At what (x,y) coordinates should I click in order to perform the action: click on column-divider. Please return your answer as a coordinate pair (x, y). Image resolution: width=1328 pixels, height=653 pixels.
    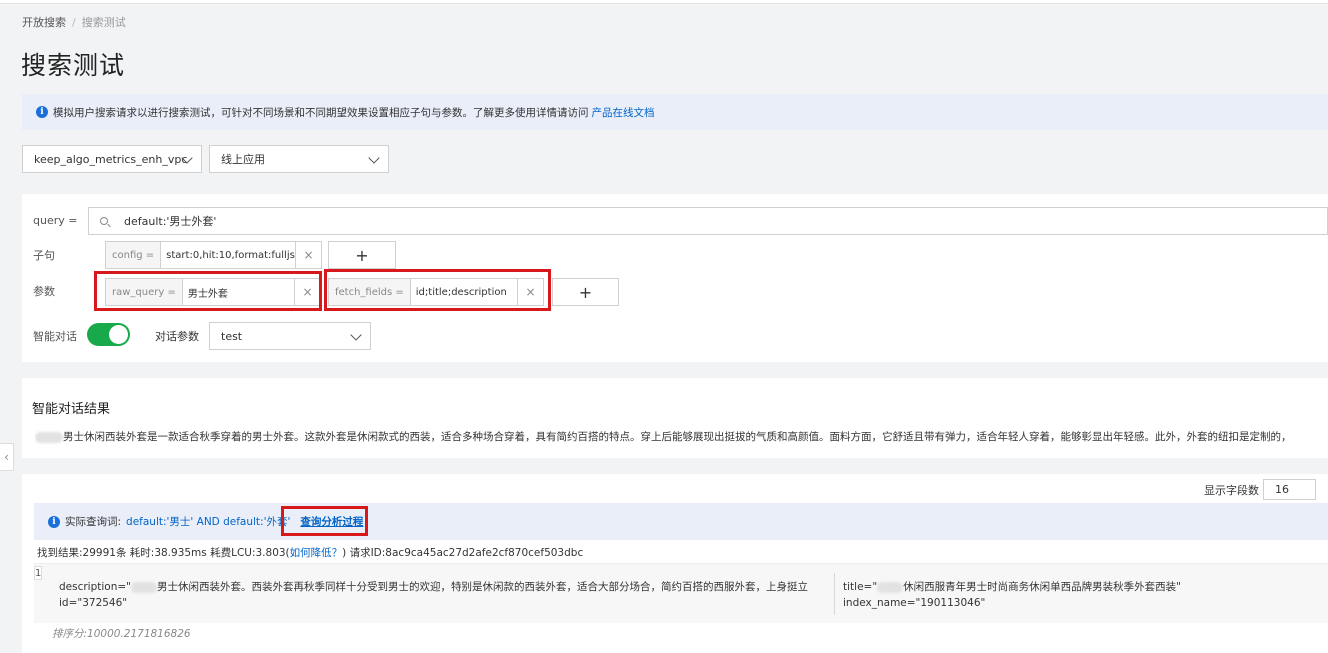
    Looking at the image, I should click on (834, 594).